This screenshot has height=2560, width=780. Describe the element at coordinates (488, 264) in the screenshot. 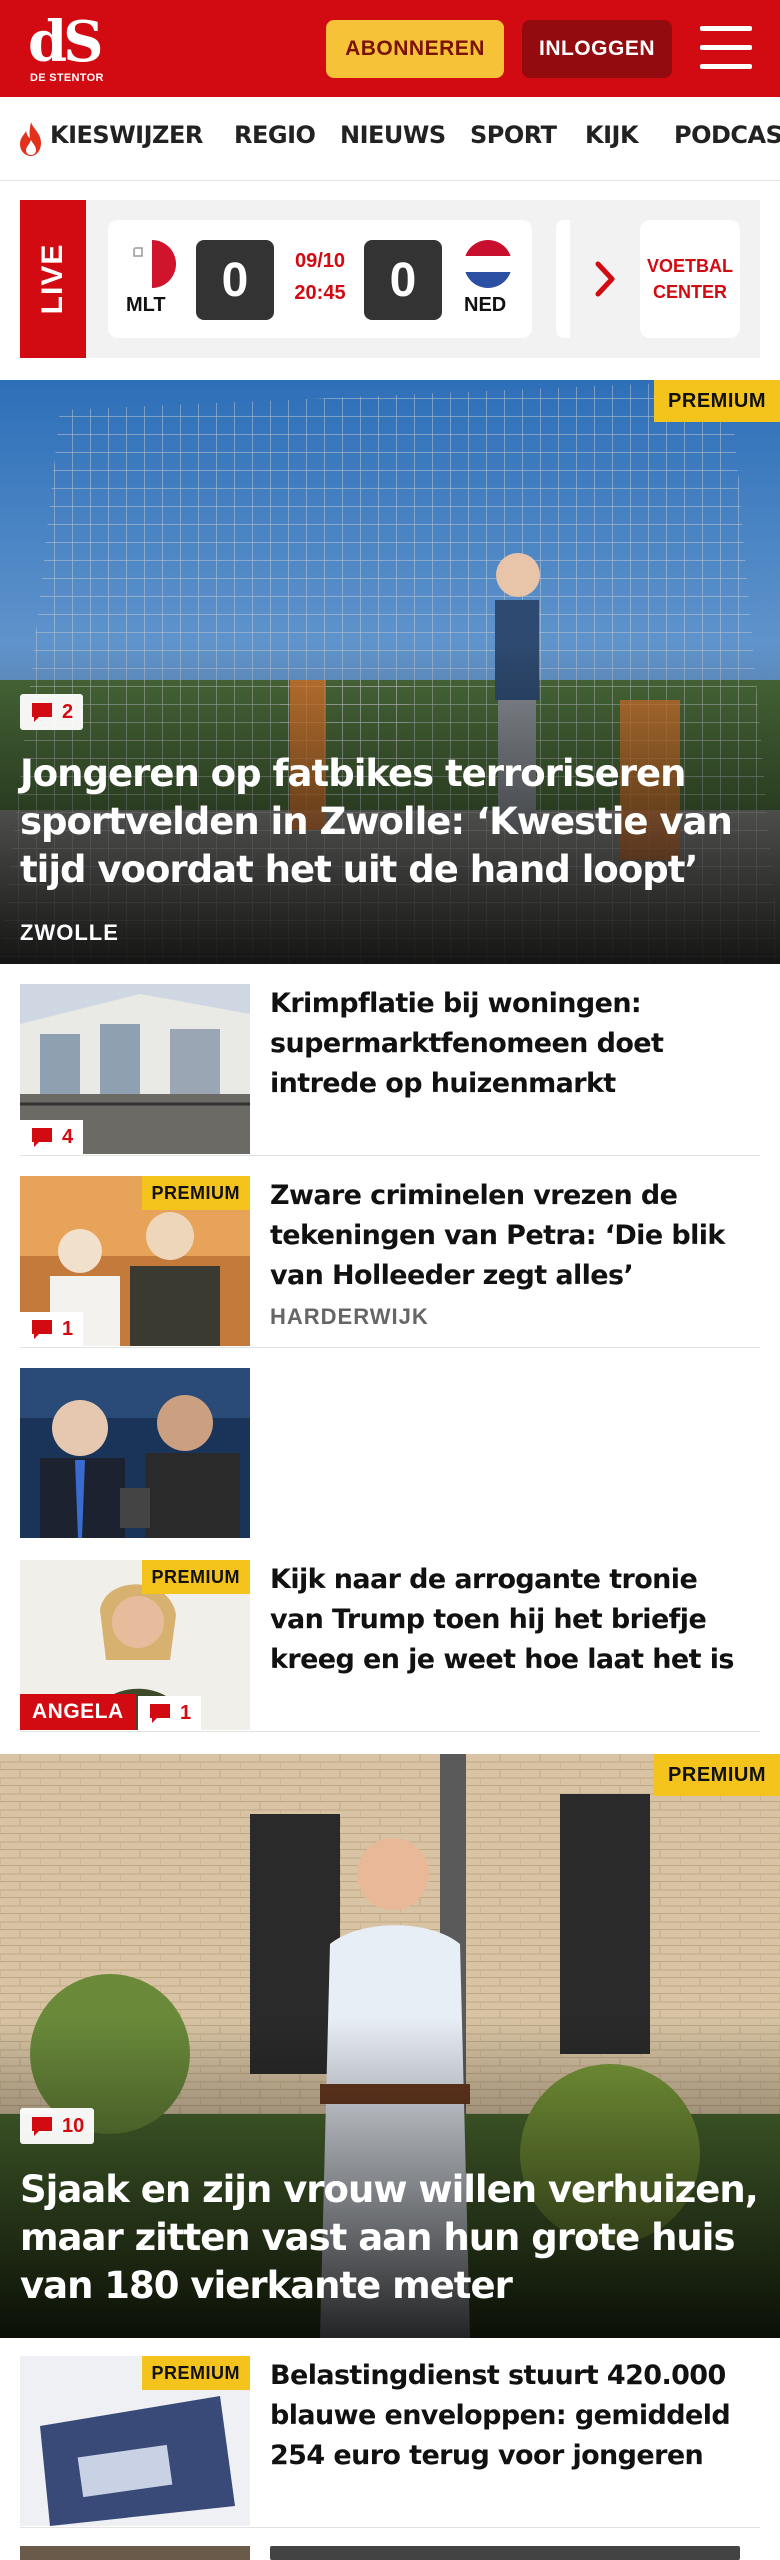

I see `netherlands-flag-icon` at that location.